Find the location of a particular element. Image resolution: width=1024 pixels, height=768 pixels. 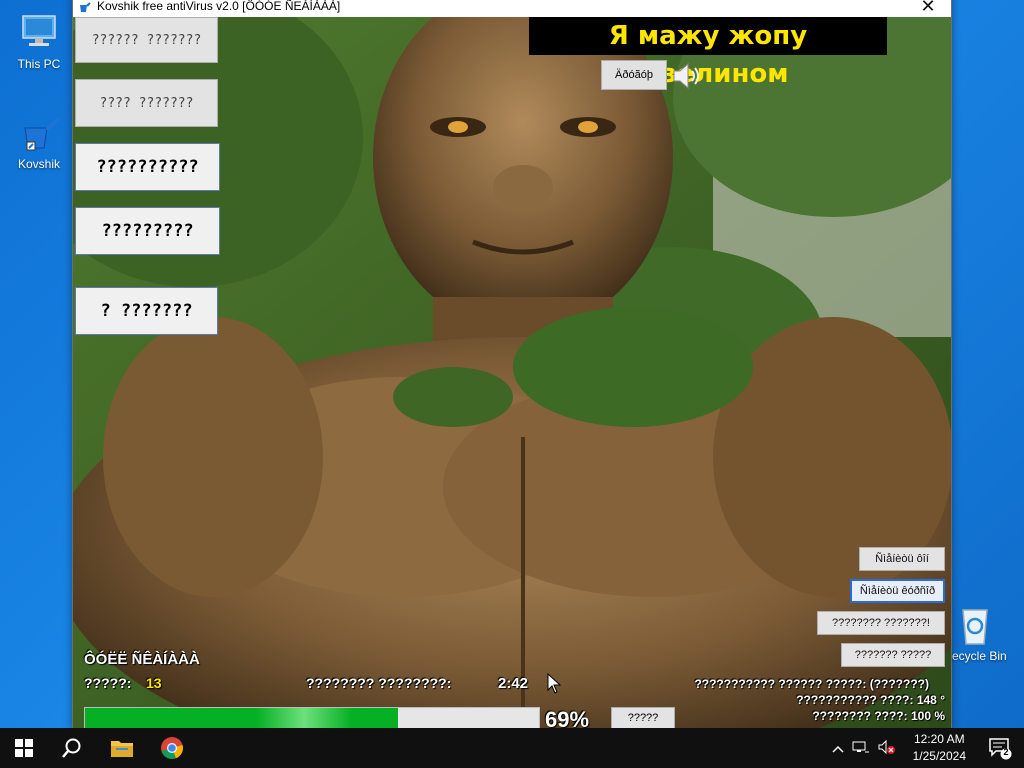

scan-progress-bar is located at coordinates (312, 718).